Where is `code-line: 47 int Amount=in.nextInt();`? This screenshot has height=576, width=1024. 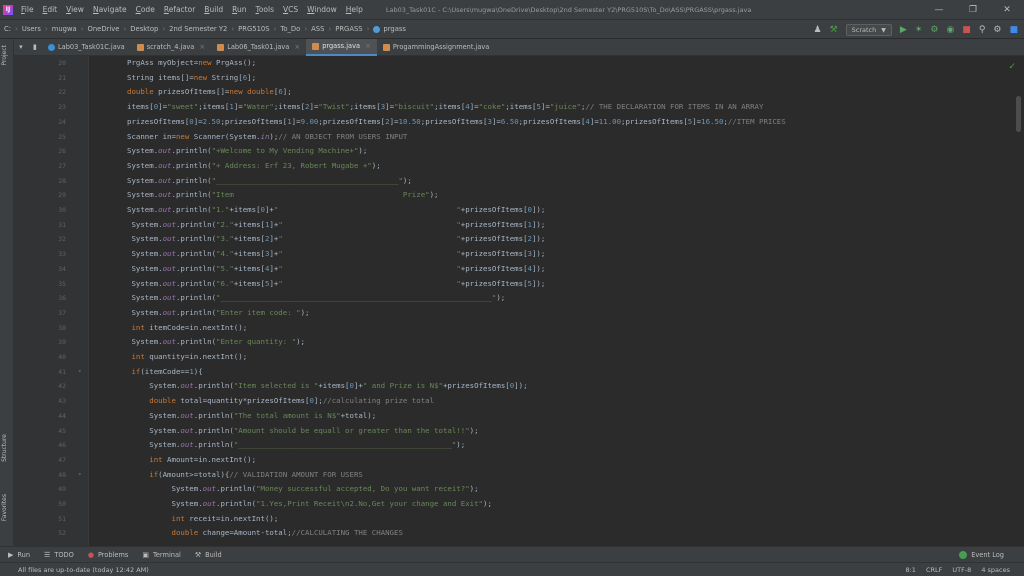
code-line: 47 int Amount=in.nextInt(); is located at coordinates (514, 460).